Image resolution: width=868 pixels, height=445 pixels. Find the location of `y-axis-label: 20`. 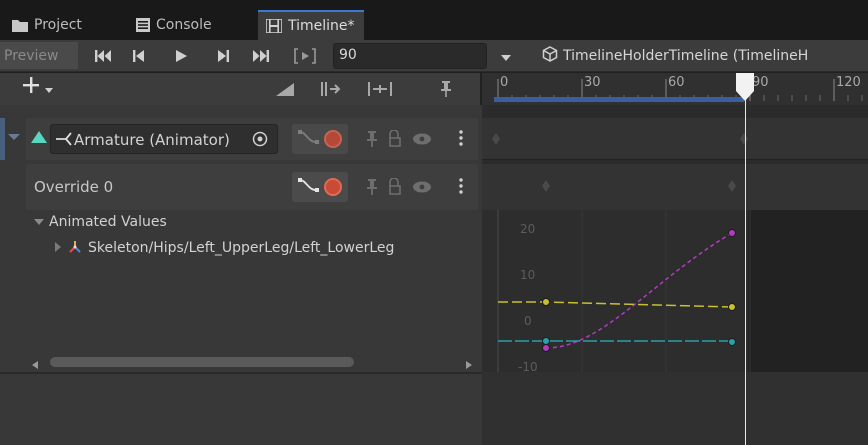

y-axis-label: 20 is located at coordinates (528, 229).